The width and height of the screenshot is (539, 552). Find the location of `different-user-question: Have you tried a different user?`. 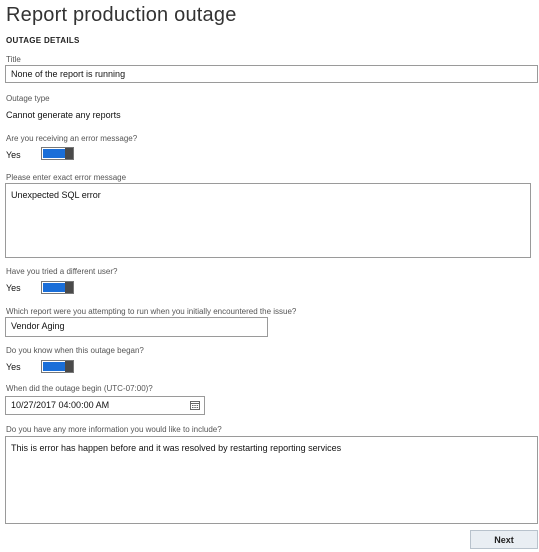

different-user-question: Have you tried a different user? is located at coordinates (62, 271).